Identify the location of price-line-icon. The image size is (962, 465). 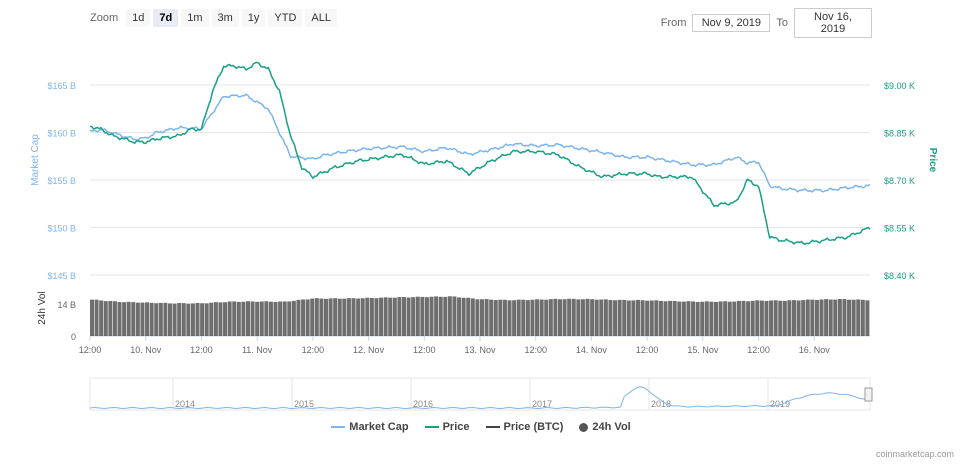
(431, 427).